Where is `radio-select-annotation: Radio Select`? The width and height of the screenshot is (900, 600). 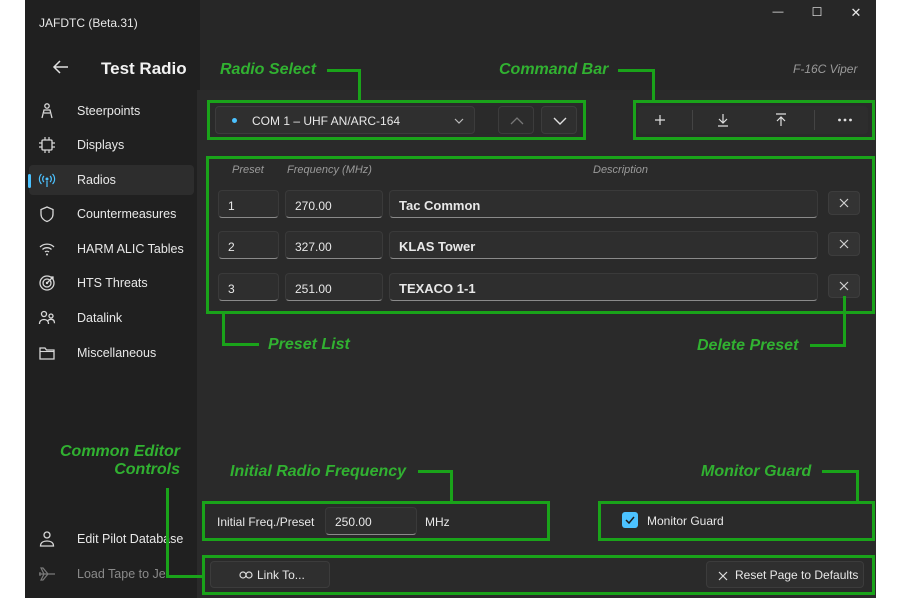
radio-select-annotation: Radio Select is located at coordinates (268, 69).